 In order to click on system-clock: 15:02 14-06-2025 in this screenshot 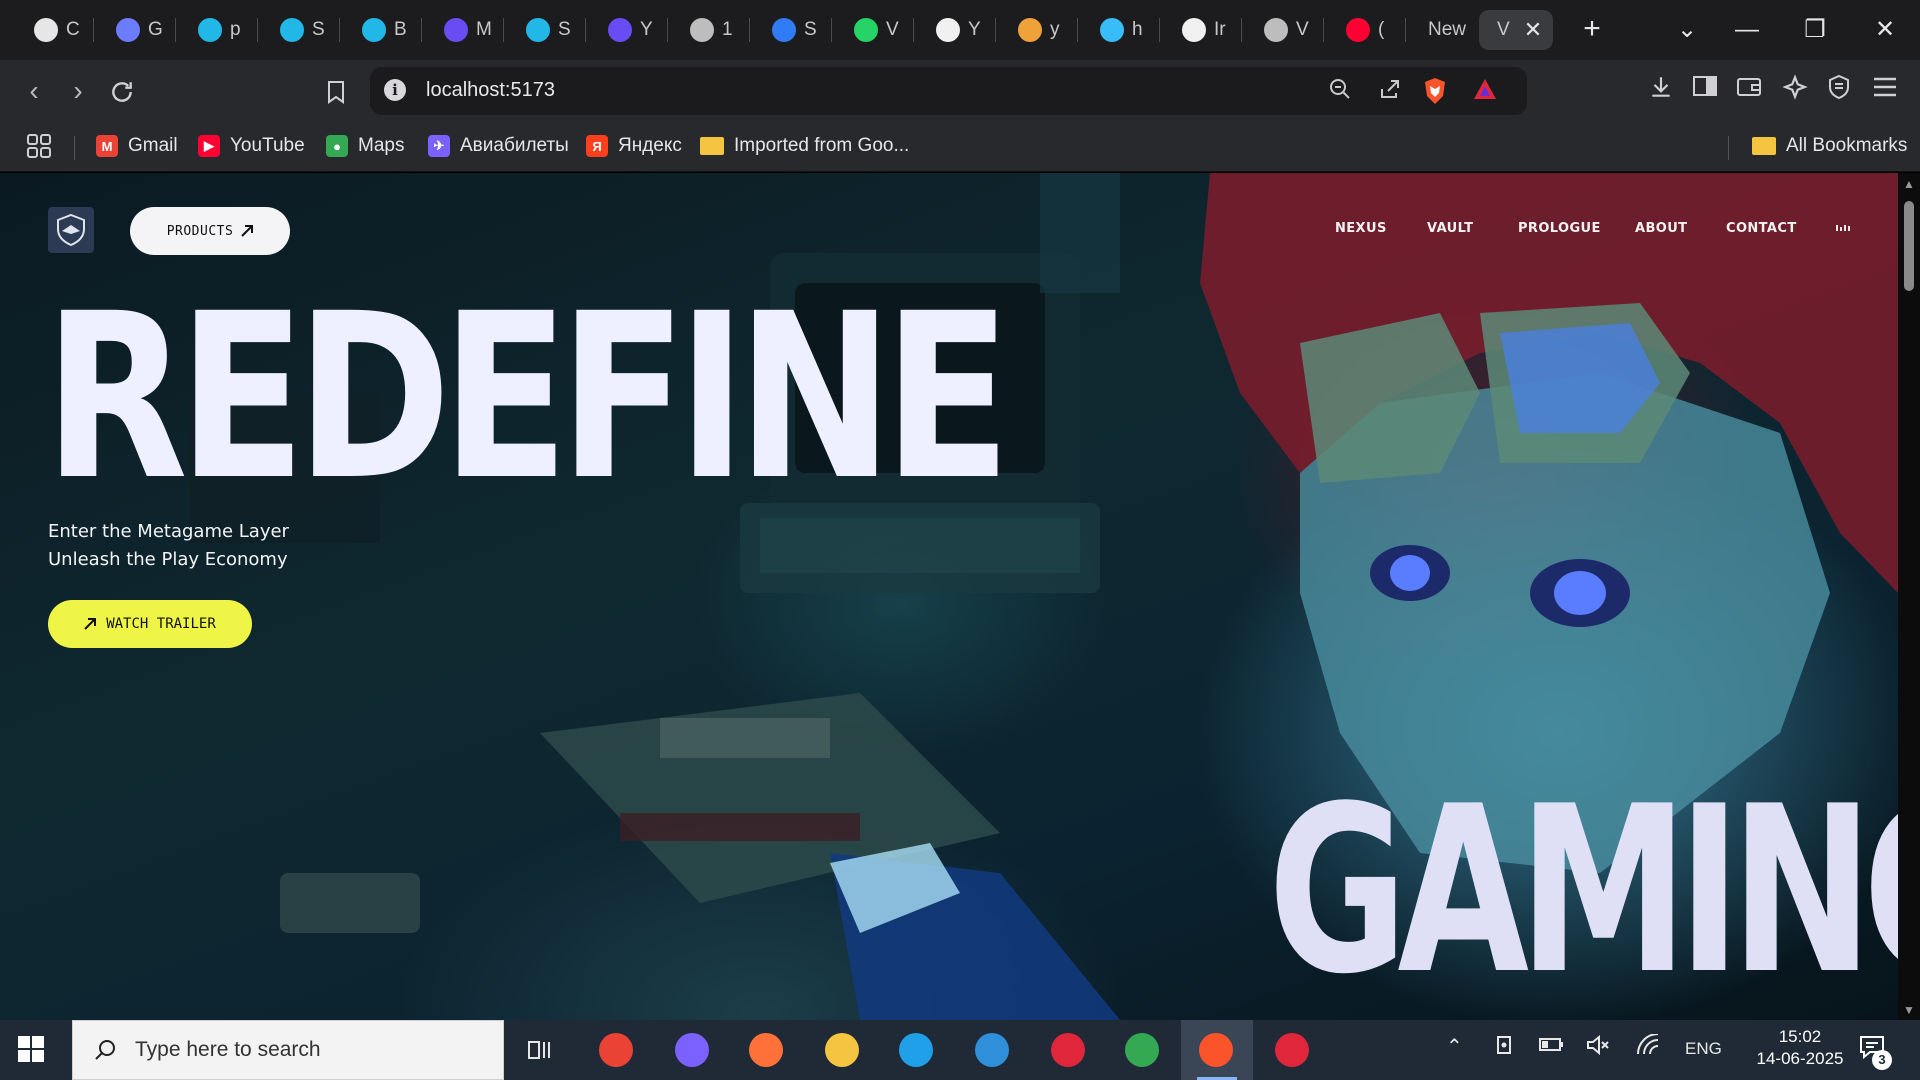, I will do `click(1800, 1048)`.